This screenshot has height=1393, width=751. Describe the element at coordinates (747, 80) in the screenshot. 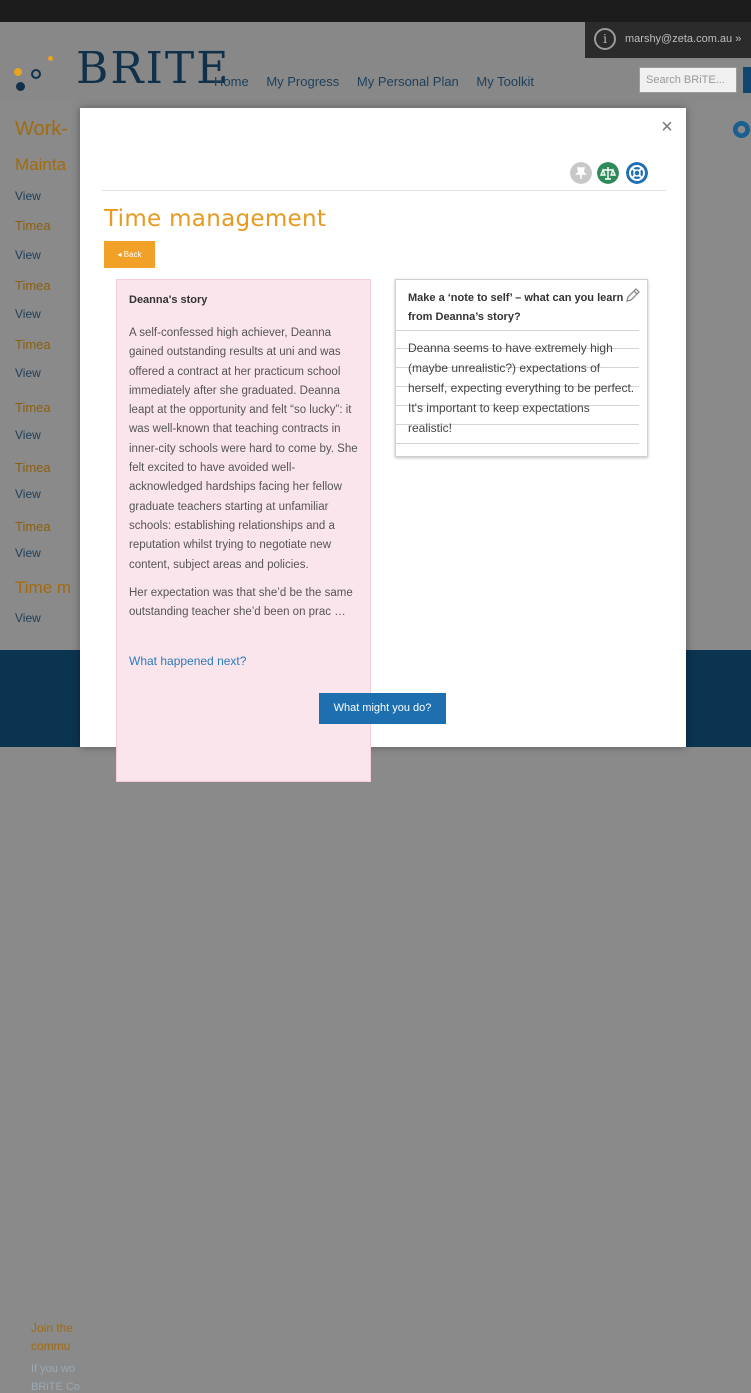

I see `search-button` at that location.